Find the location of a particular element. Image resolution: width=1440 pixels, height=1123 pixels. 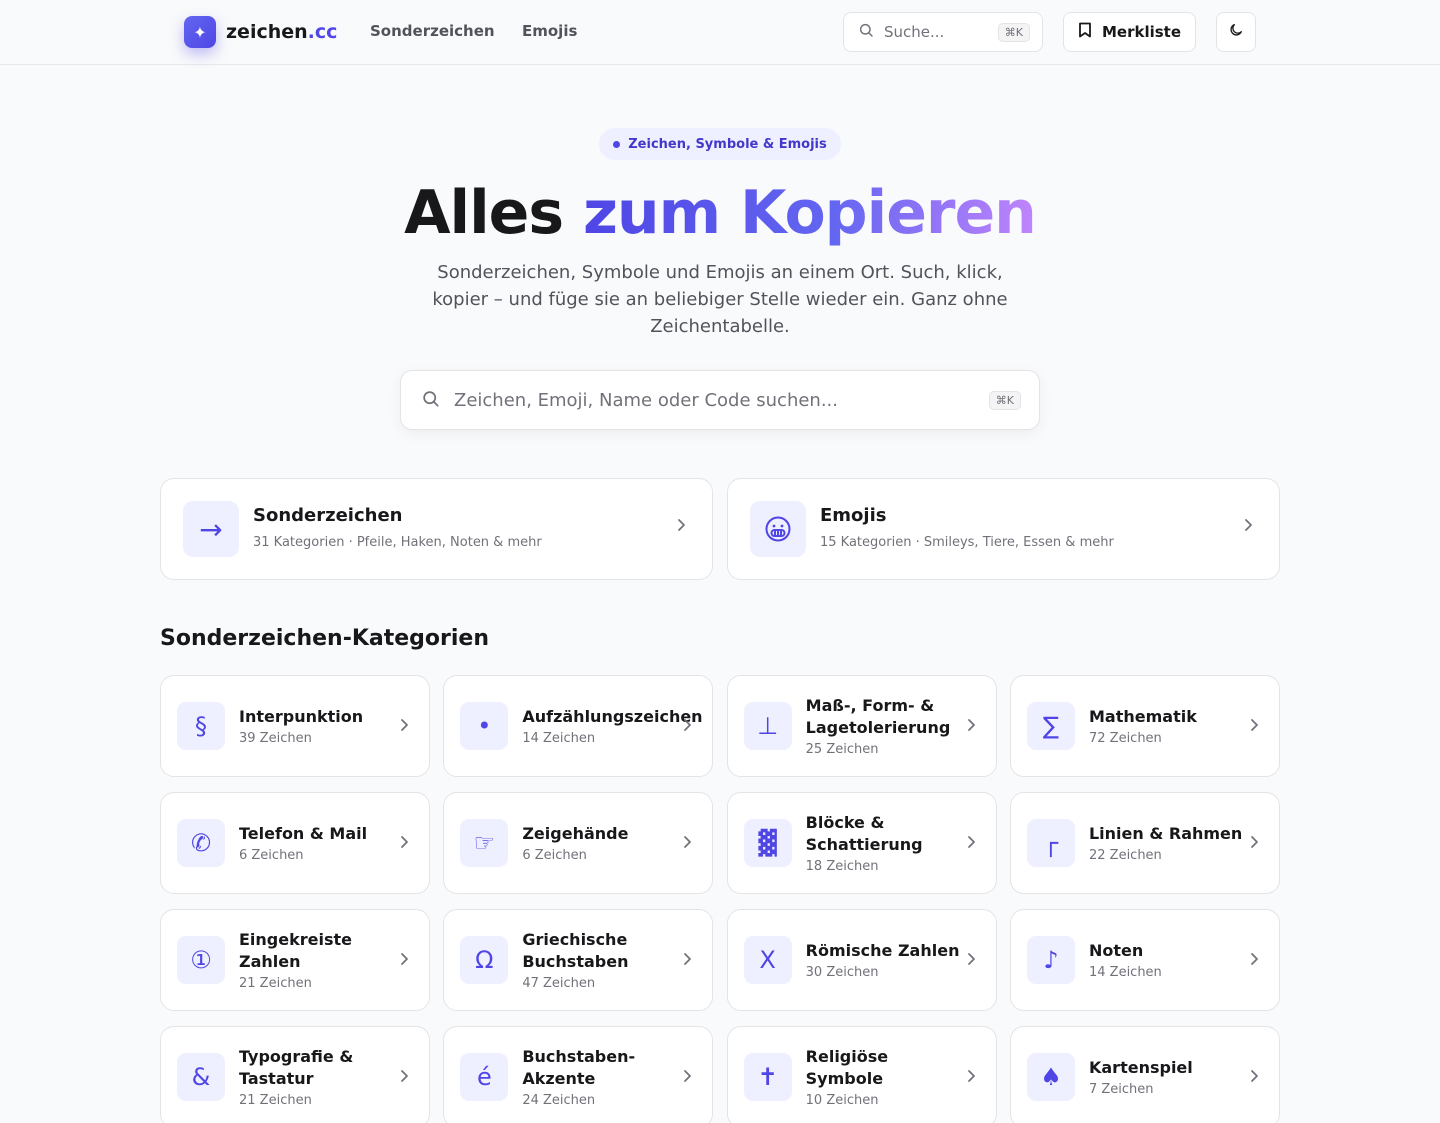

category-name: Maß-, Form- & Lagetolerierung is located at coordinates (878, 716).